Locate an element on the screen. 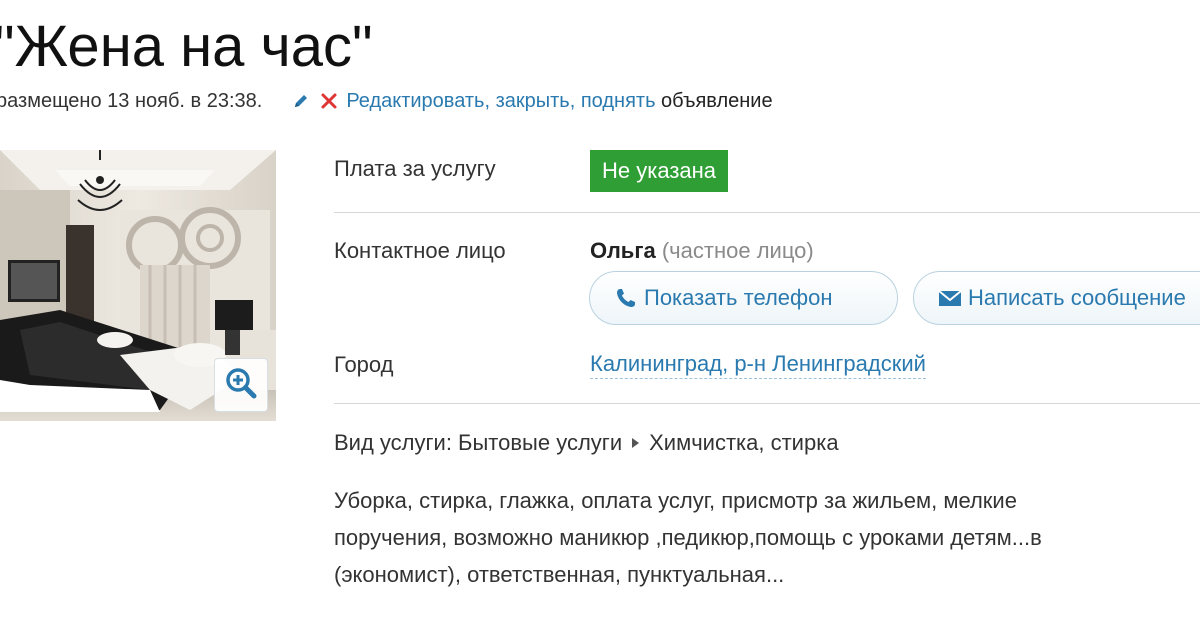 The image size is (1200, 630). cross-icon is located at coordinates (329, 101).